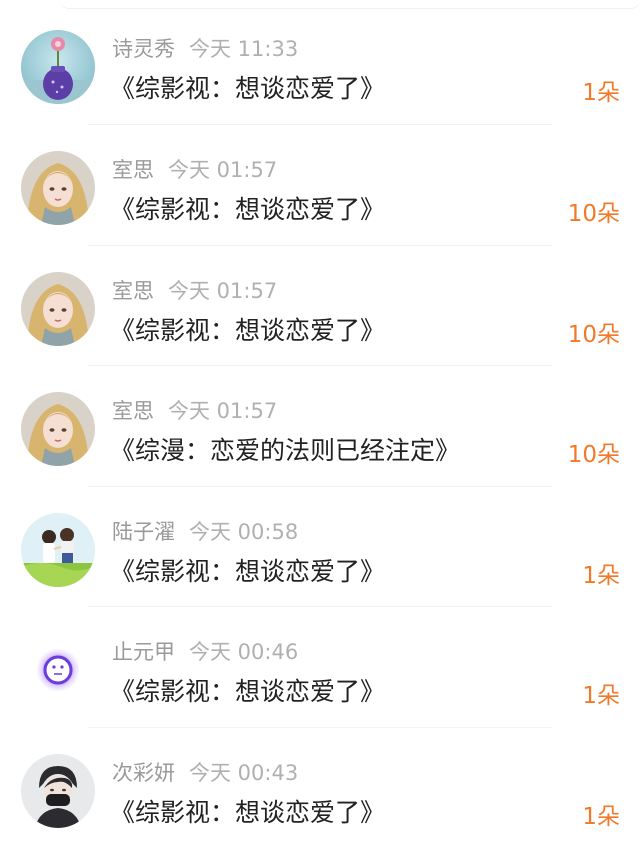  I want to click on user-name: 诗灵秀, so click(143, 49).